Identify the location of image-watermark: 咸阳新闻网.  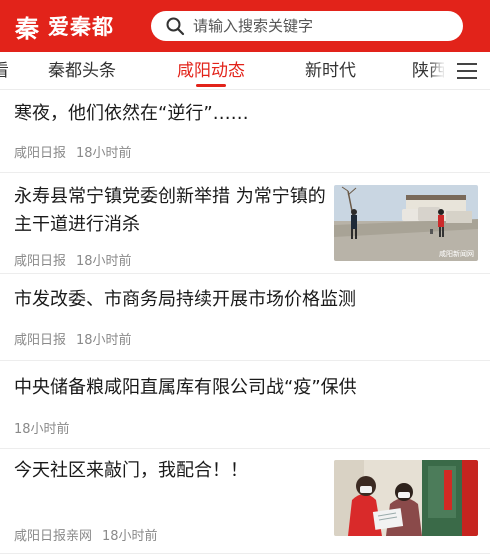
(456, 254).